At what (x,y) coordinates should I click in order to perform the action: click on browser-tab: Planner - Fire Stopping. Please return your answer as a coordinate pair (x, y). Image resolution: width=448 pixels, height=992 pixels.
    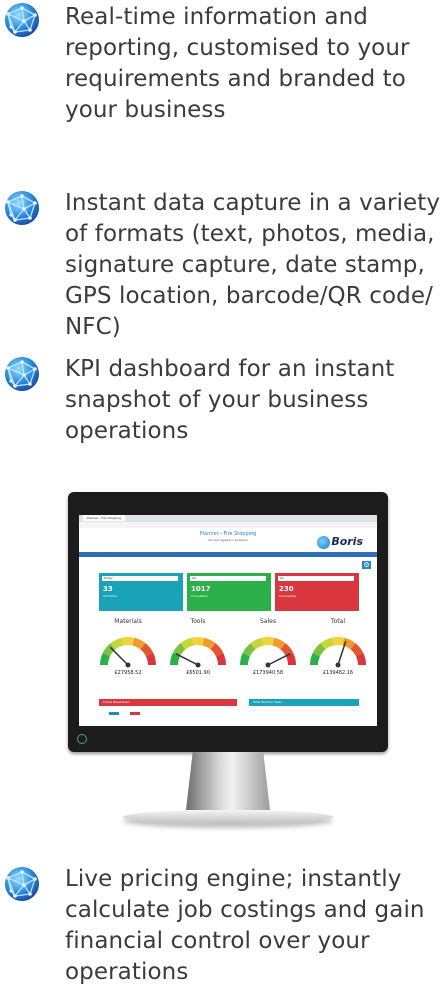
    Looking at the image, I should click on (104, 518).